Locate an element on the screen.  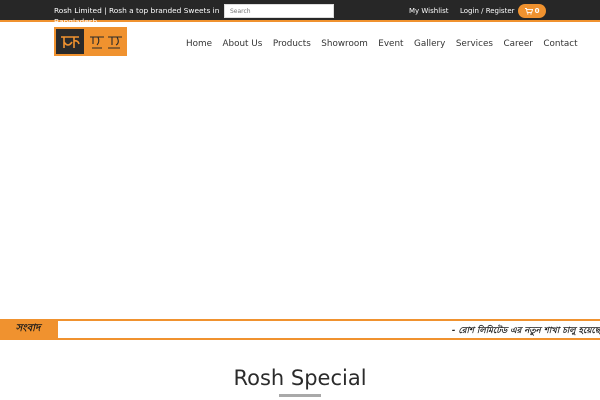
nav-item-gallery: Gallery is located at coordinates (429, 44).